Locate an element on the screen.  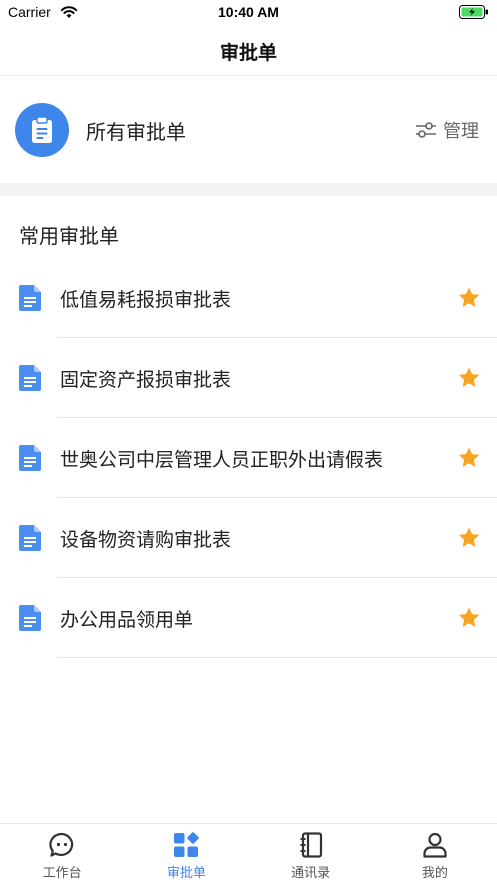
navigation-bar: 审批单 is located at coordinates (248, 51).